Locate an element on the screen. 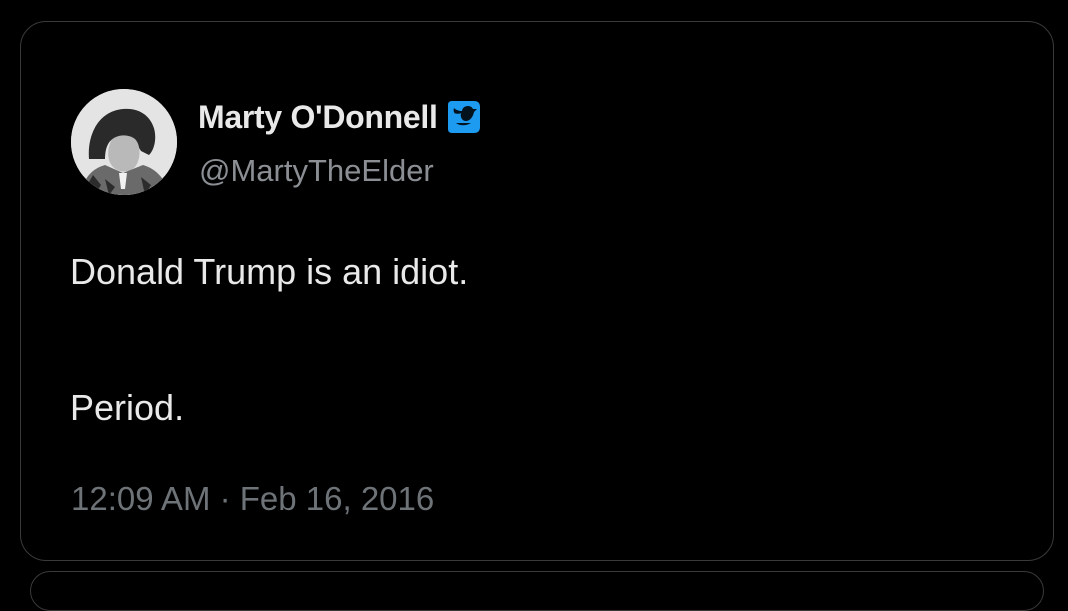 This screenshot has height=611, width=1068. author-display-name: Marty O'Donnell is located at coordinates (318, 117).